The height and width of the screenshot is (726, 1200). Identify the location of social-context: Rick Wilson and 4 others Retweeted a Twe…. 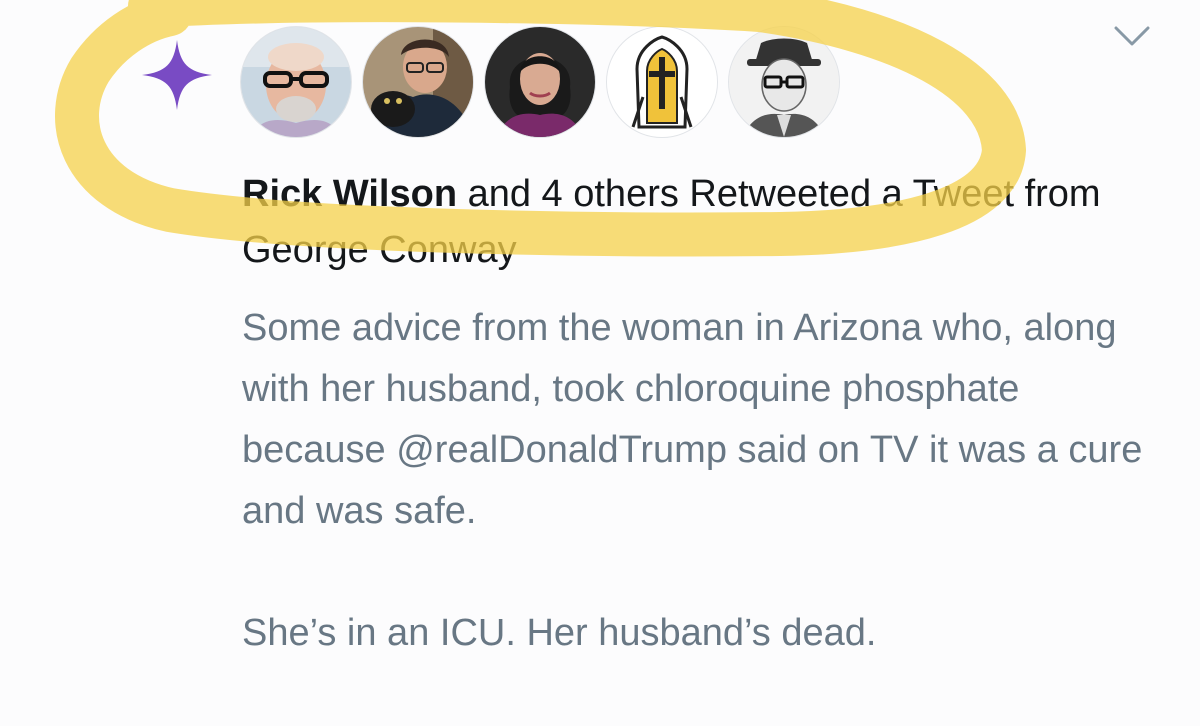
(692, 222).